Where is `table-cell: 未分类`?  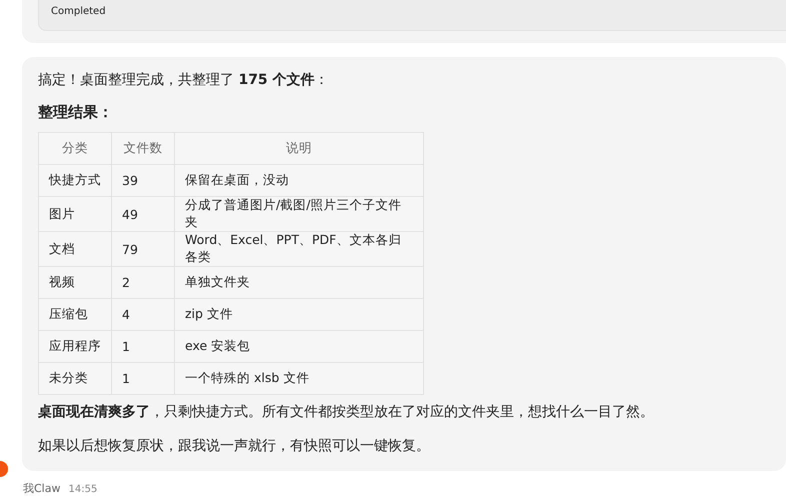 table-cell: 未分类 is located at coordinates (75, 378).